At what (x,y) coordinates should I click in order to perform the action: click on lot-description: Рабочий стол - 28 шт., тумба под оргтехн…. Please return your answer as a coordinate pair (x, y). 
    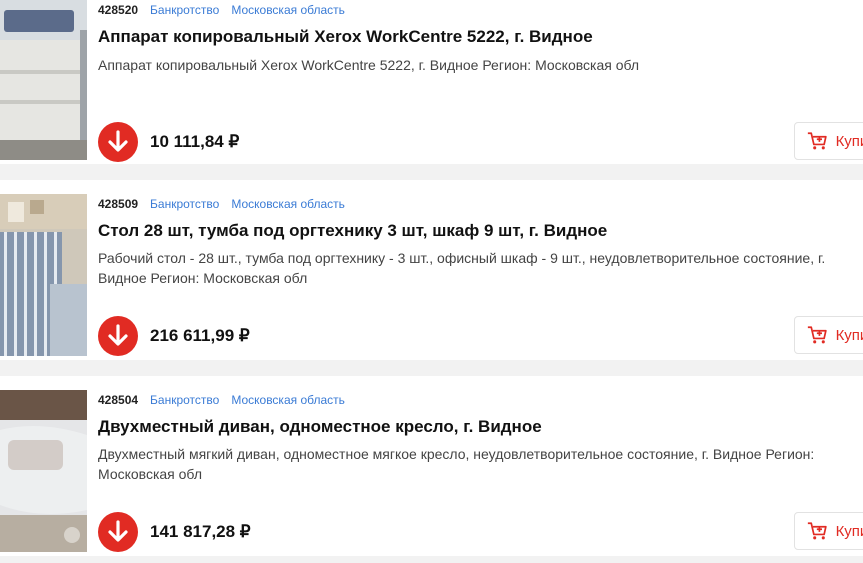
    Looking at the image, I should click on (480, 268).